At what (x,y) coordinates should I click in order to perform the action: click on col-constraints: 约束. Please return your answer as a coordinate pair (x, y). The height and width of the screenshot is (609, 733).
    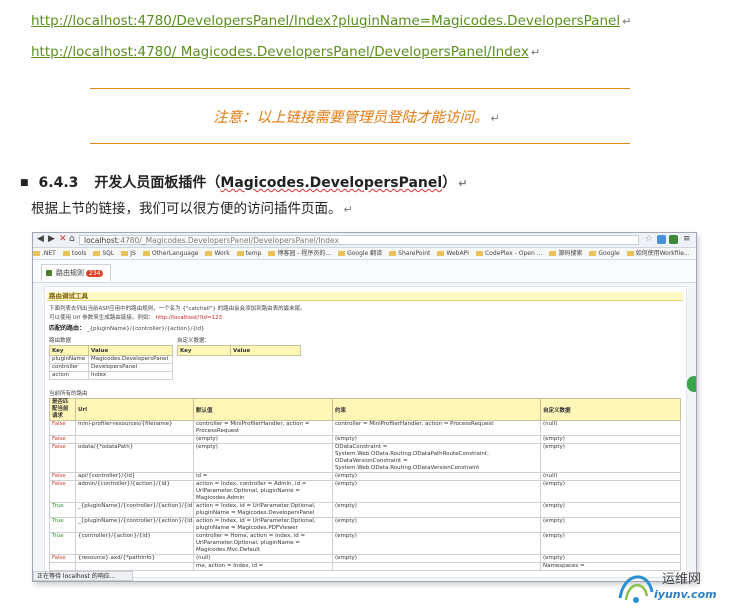
    Looking at the image, I should click on (436, 409).